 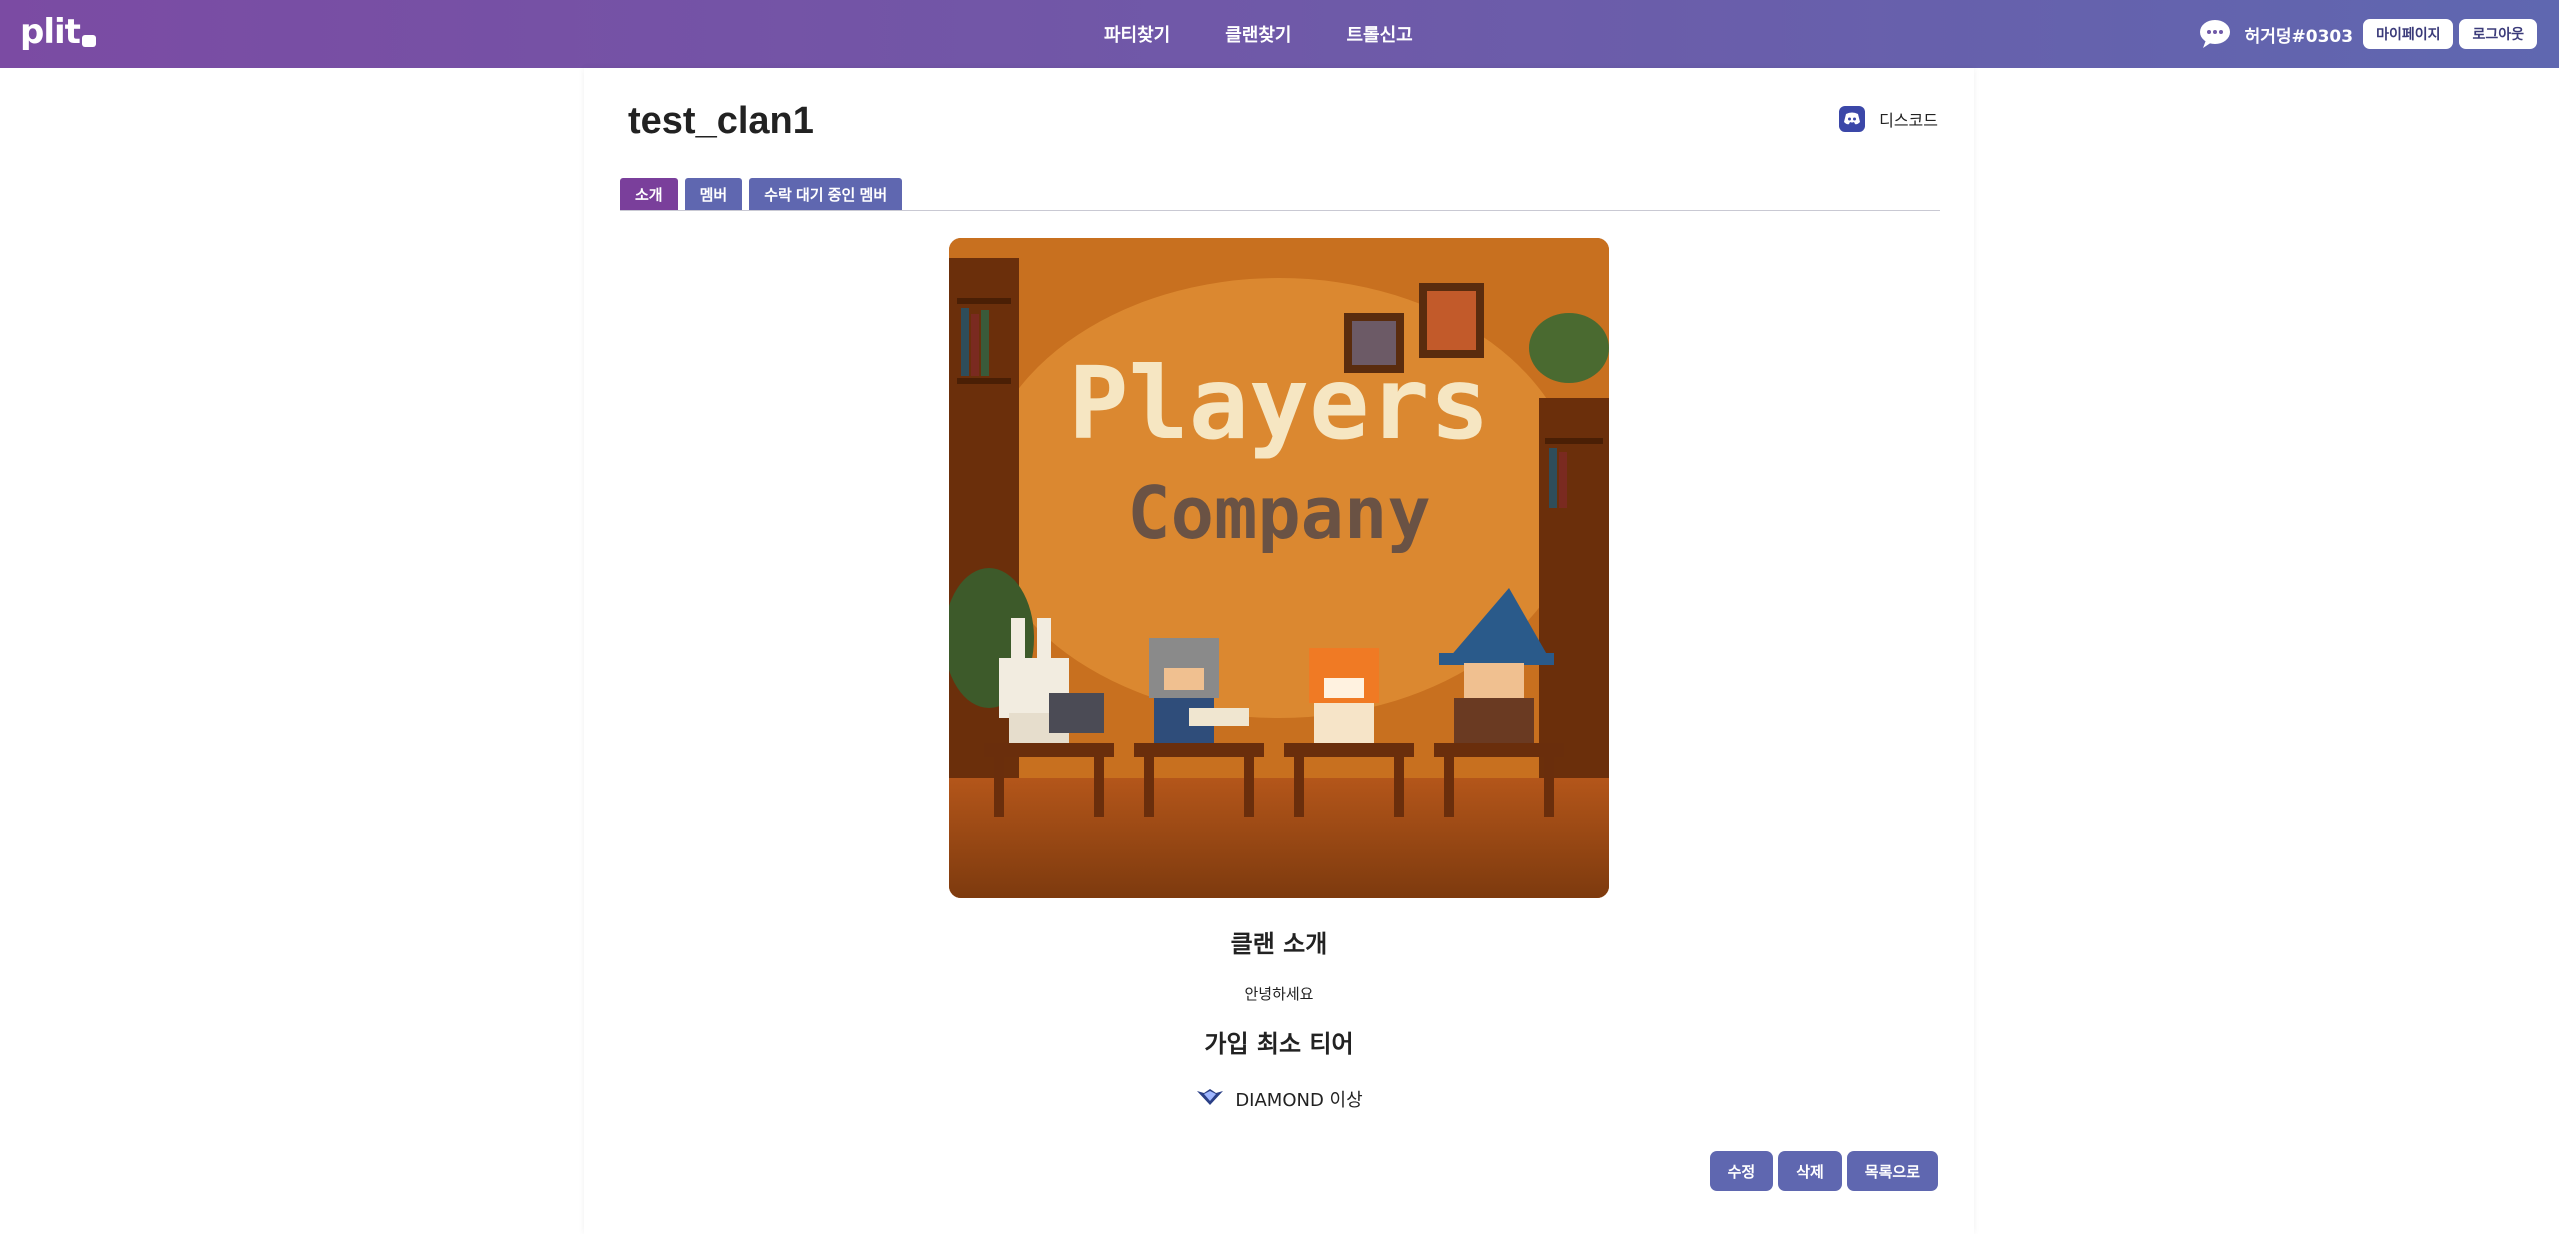 I want to click on user-area: 허거덩#0303 마이페이지 로그아웃, so click(x=2368, y=34).